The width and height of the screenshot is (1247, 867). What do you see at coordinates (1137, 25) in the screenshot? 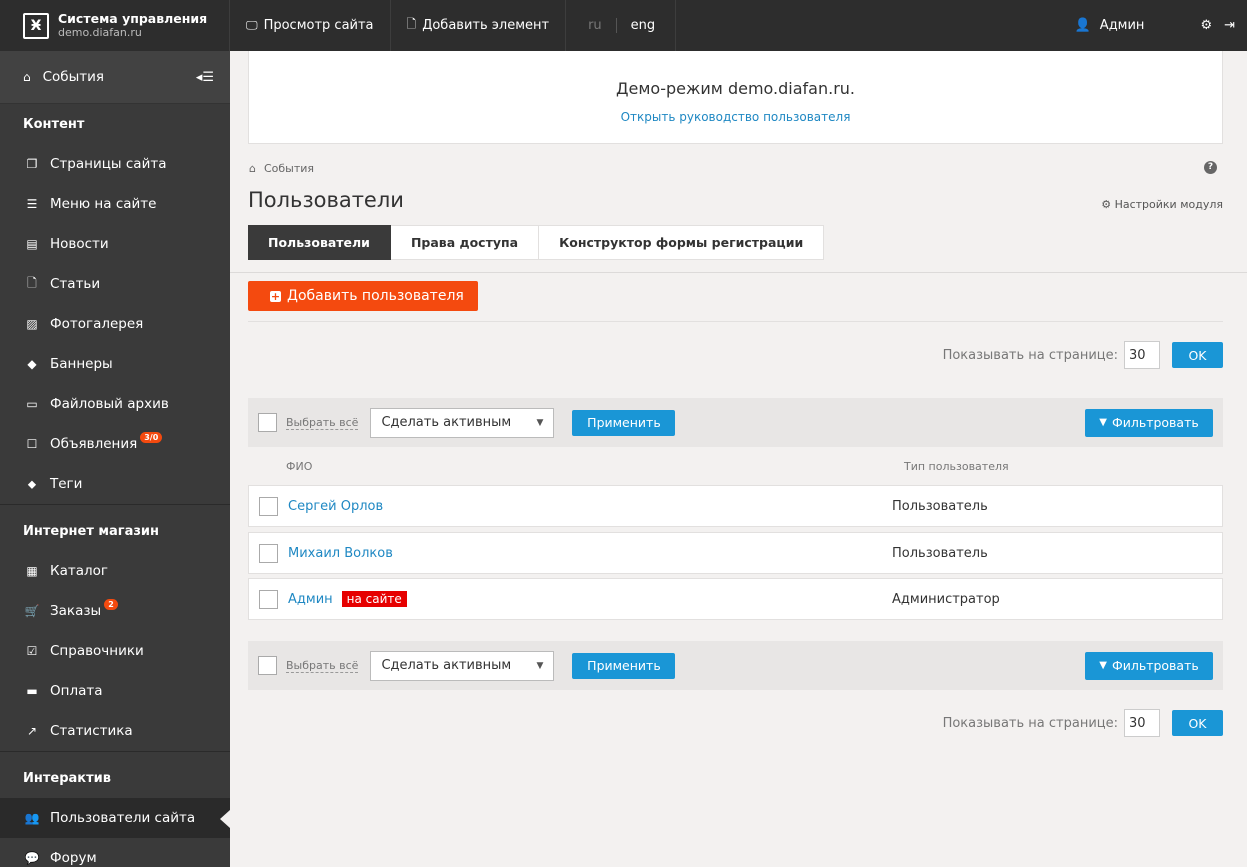
I see `admin-user-link: 👤 Админ` at bounding box center [1137, 25].